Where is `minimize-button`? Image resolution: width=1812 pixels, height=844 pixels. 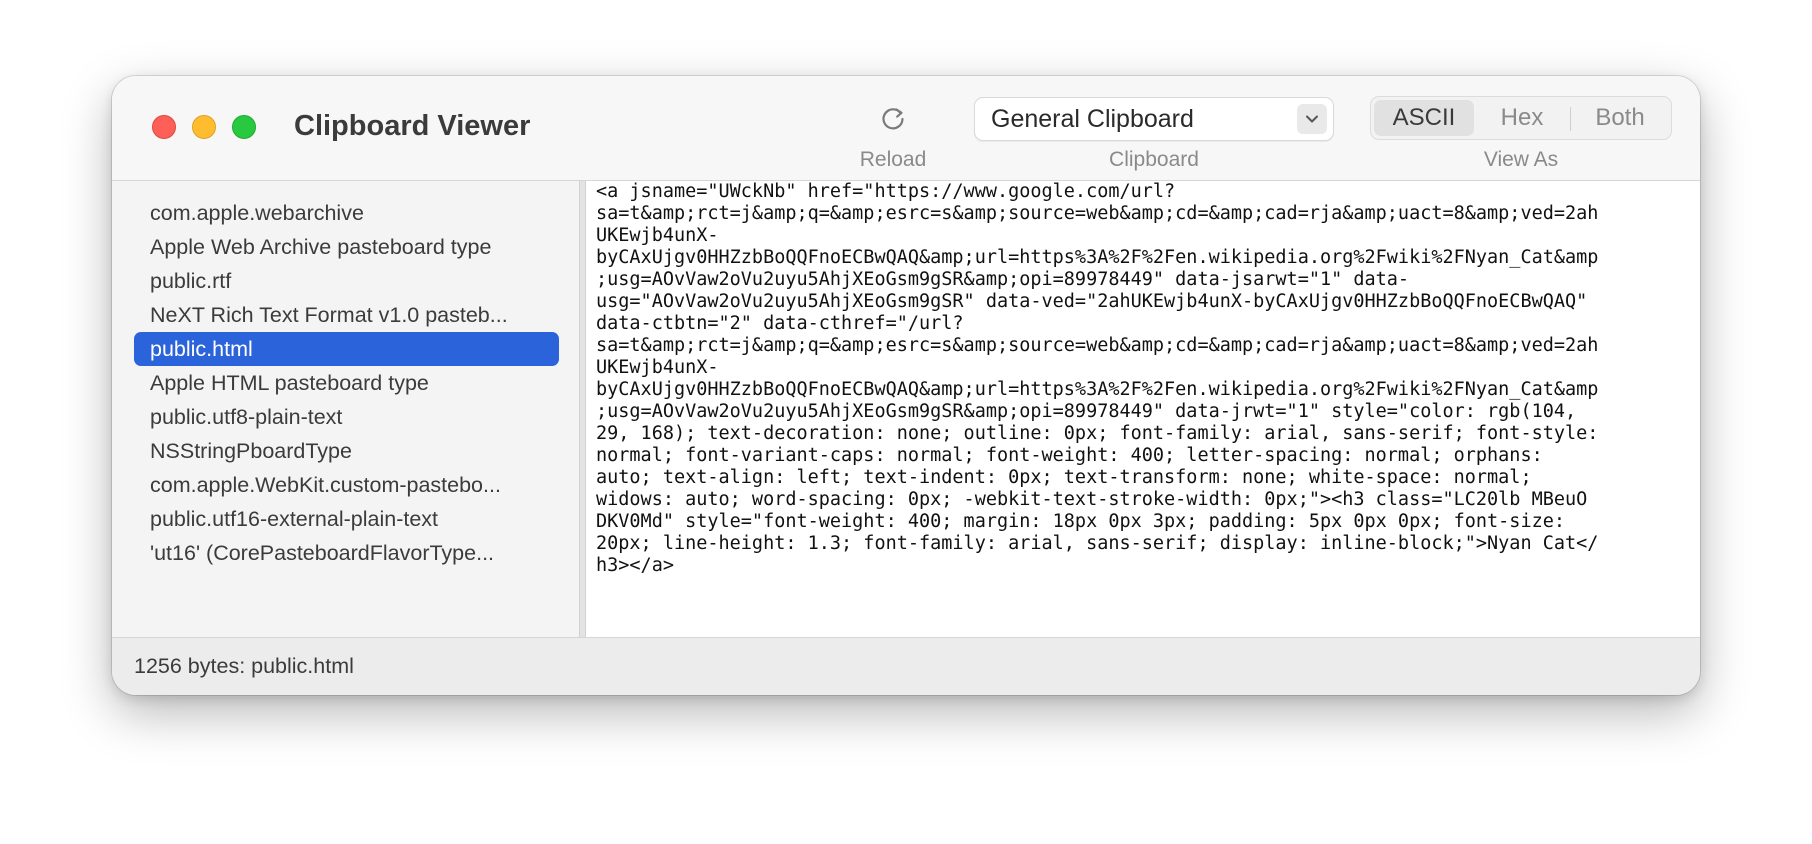
minimize-button is located at coordinates (204, 127).